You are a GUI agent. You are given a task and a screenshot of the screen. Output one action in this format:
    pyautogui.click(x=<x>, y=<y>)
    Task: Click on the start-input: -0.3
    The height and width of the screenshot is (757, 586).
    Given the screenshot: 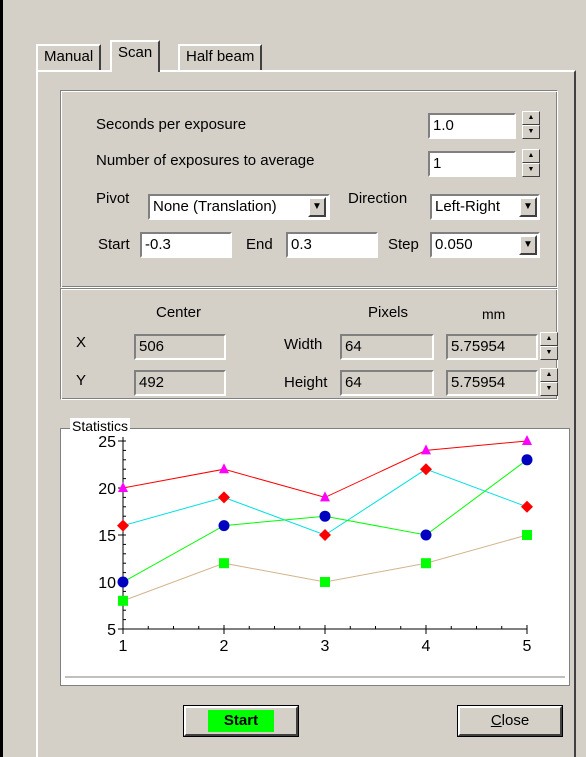 What is the action you would take?
    pyautogui.click(x=186, y=245)
    